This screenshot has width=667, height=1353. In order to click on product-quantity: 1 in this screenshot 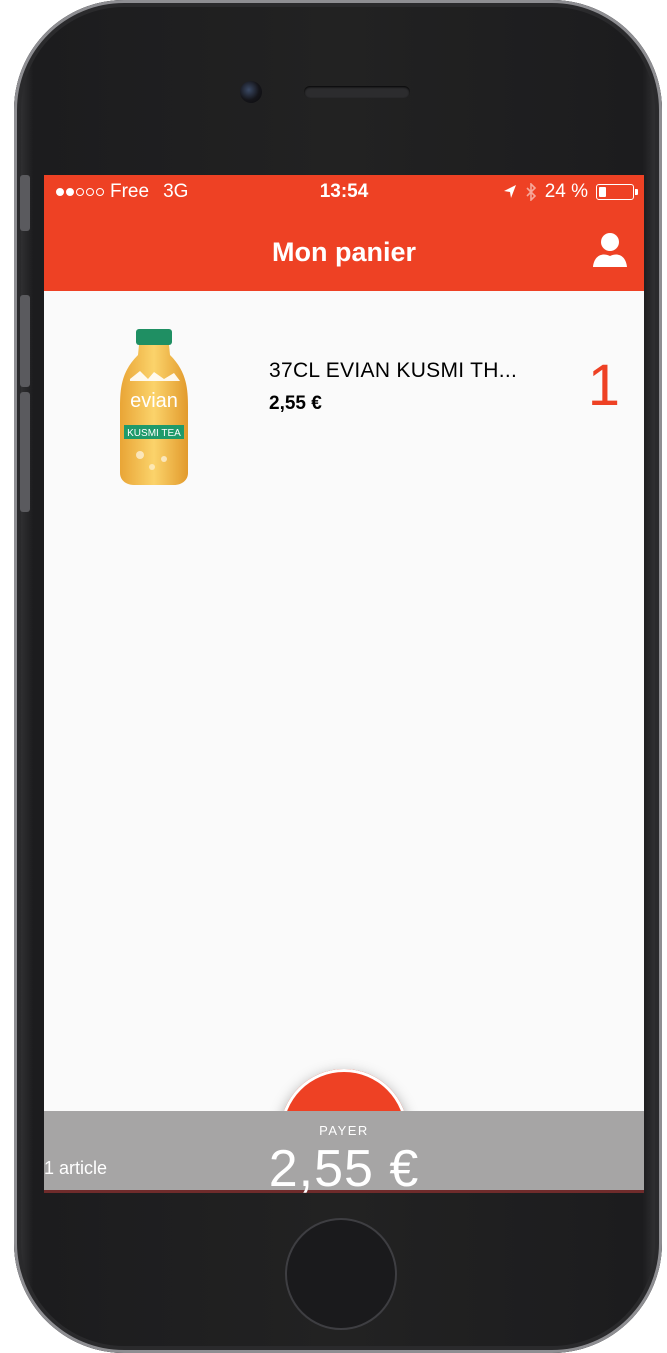, I will do `click(604, 386)`.